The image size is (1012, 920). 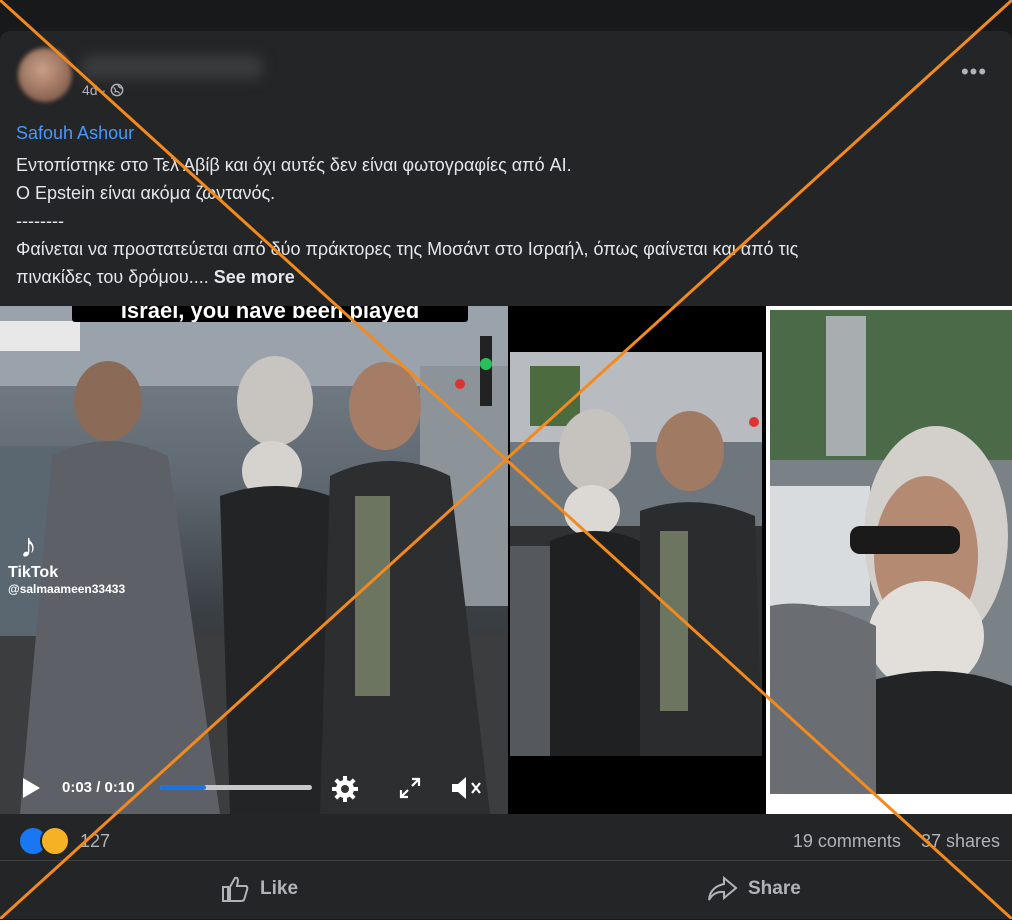 I want to click on wow-reaction-icon, so click(x=55, y=841).